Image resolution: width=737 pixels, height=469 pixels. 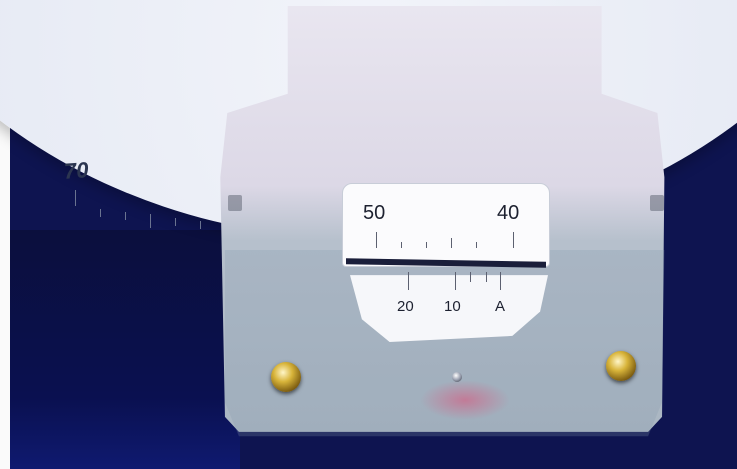 What do you see at coordinates (405, 306) in the screenshot?
I see `lower-scale-label-20: 20` at bounding box center [405, 306].